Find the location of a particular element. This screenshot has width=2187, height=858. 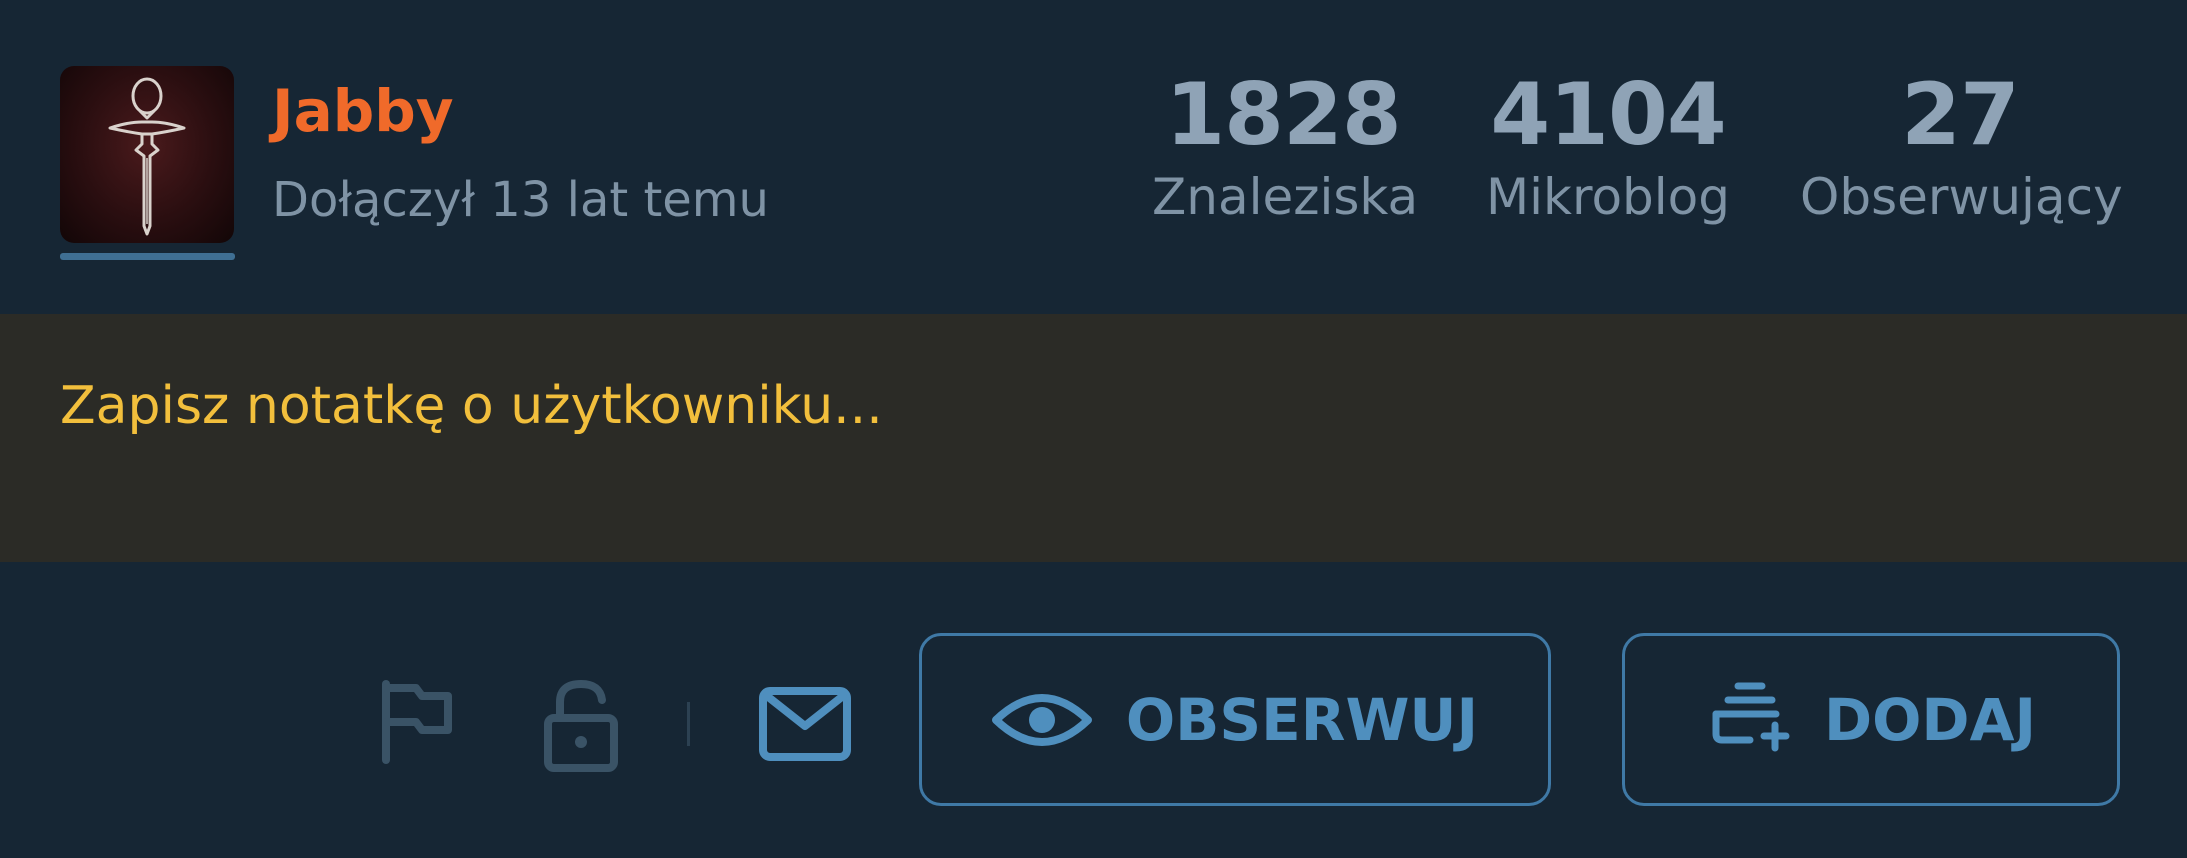

lock-icon is located at coordinates (581, 726).